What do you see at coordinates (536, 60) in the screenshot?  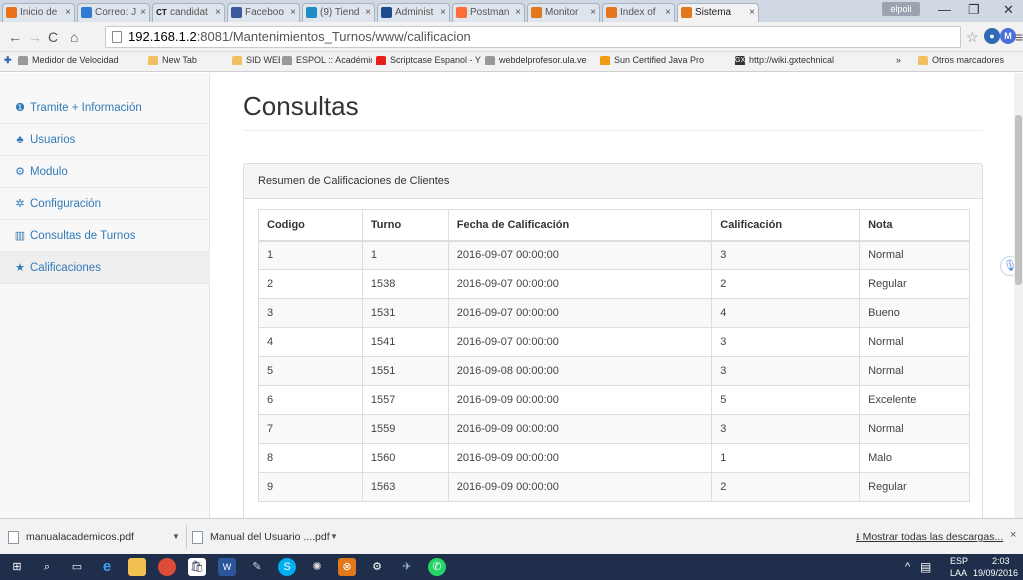 I see `bookmark-item: webdelprofesor.ula.ve` at bounding box center [536, 60].